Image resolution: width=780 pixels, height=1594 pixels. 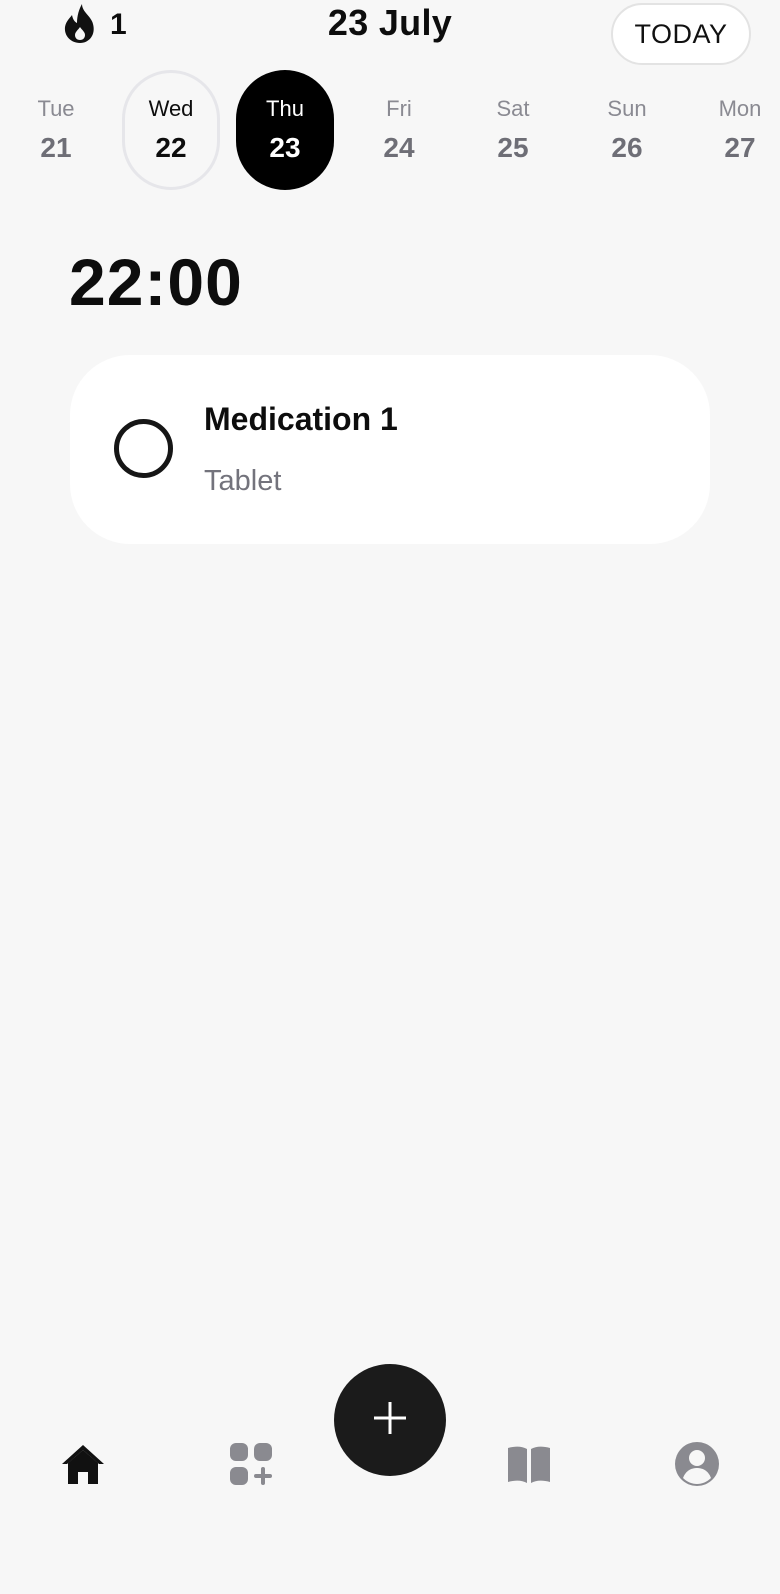 I want to click on today-button: TODAY, so click(x=681, y=34).